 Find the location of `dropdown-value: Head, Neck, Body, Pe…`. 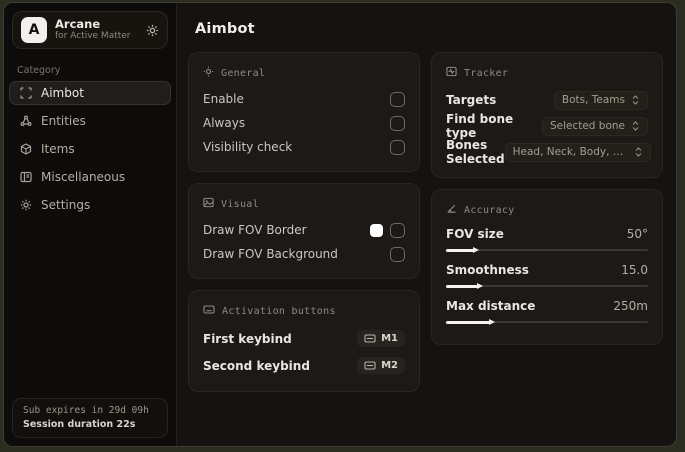

dropdown-value: Head, Neck, Body, Pe… is located at coordinates (570, 152).